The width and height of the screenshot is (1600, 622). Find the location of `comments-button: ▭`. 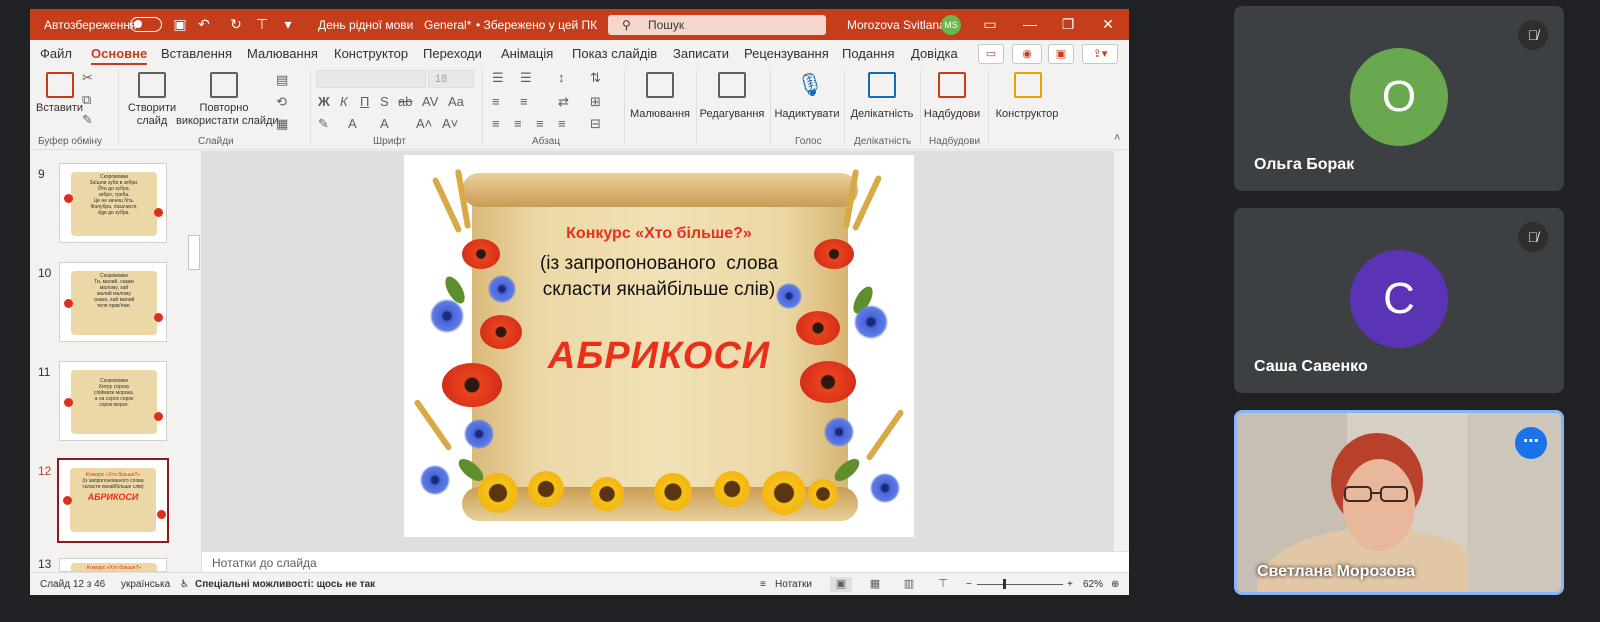

comments-button: ▭ is located at coordinates (991, 54).